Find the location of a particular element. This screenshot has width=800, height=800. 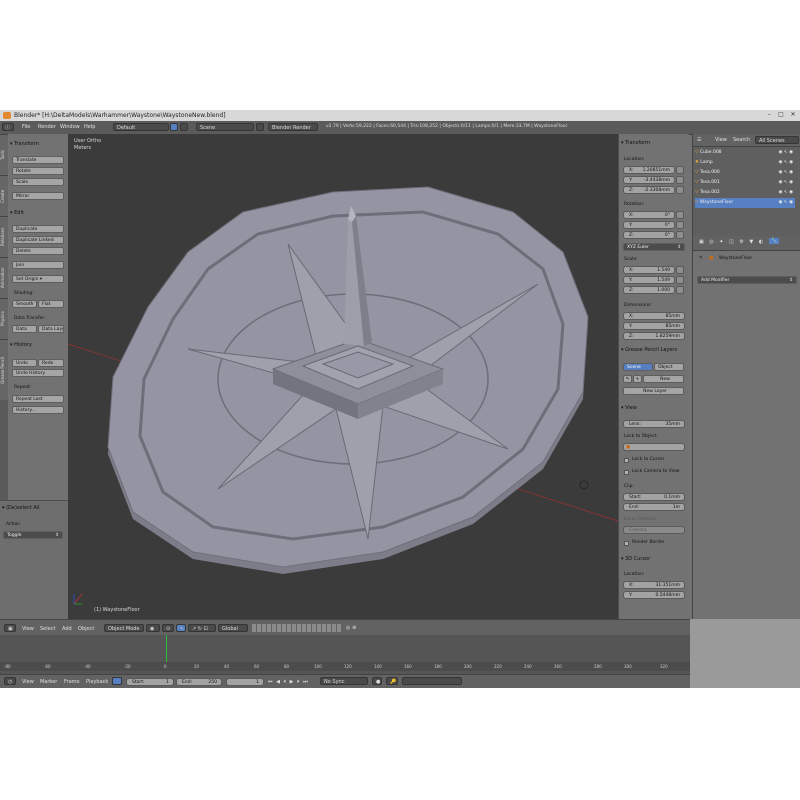

dimension-y-field: Y: 85mm is located at coordinates (654, 326).